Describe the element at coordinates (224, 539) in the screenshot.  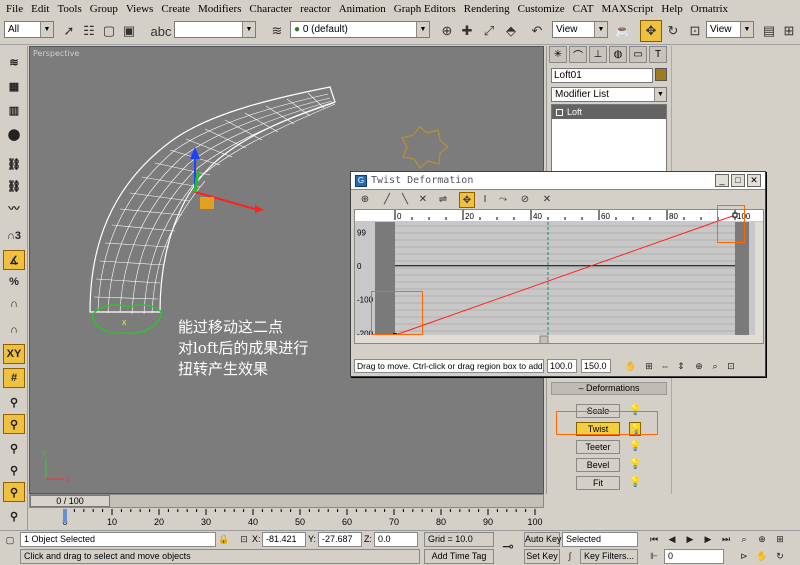
I see `lock-icon: 🔒` at that location.